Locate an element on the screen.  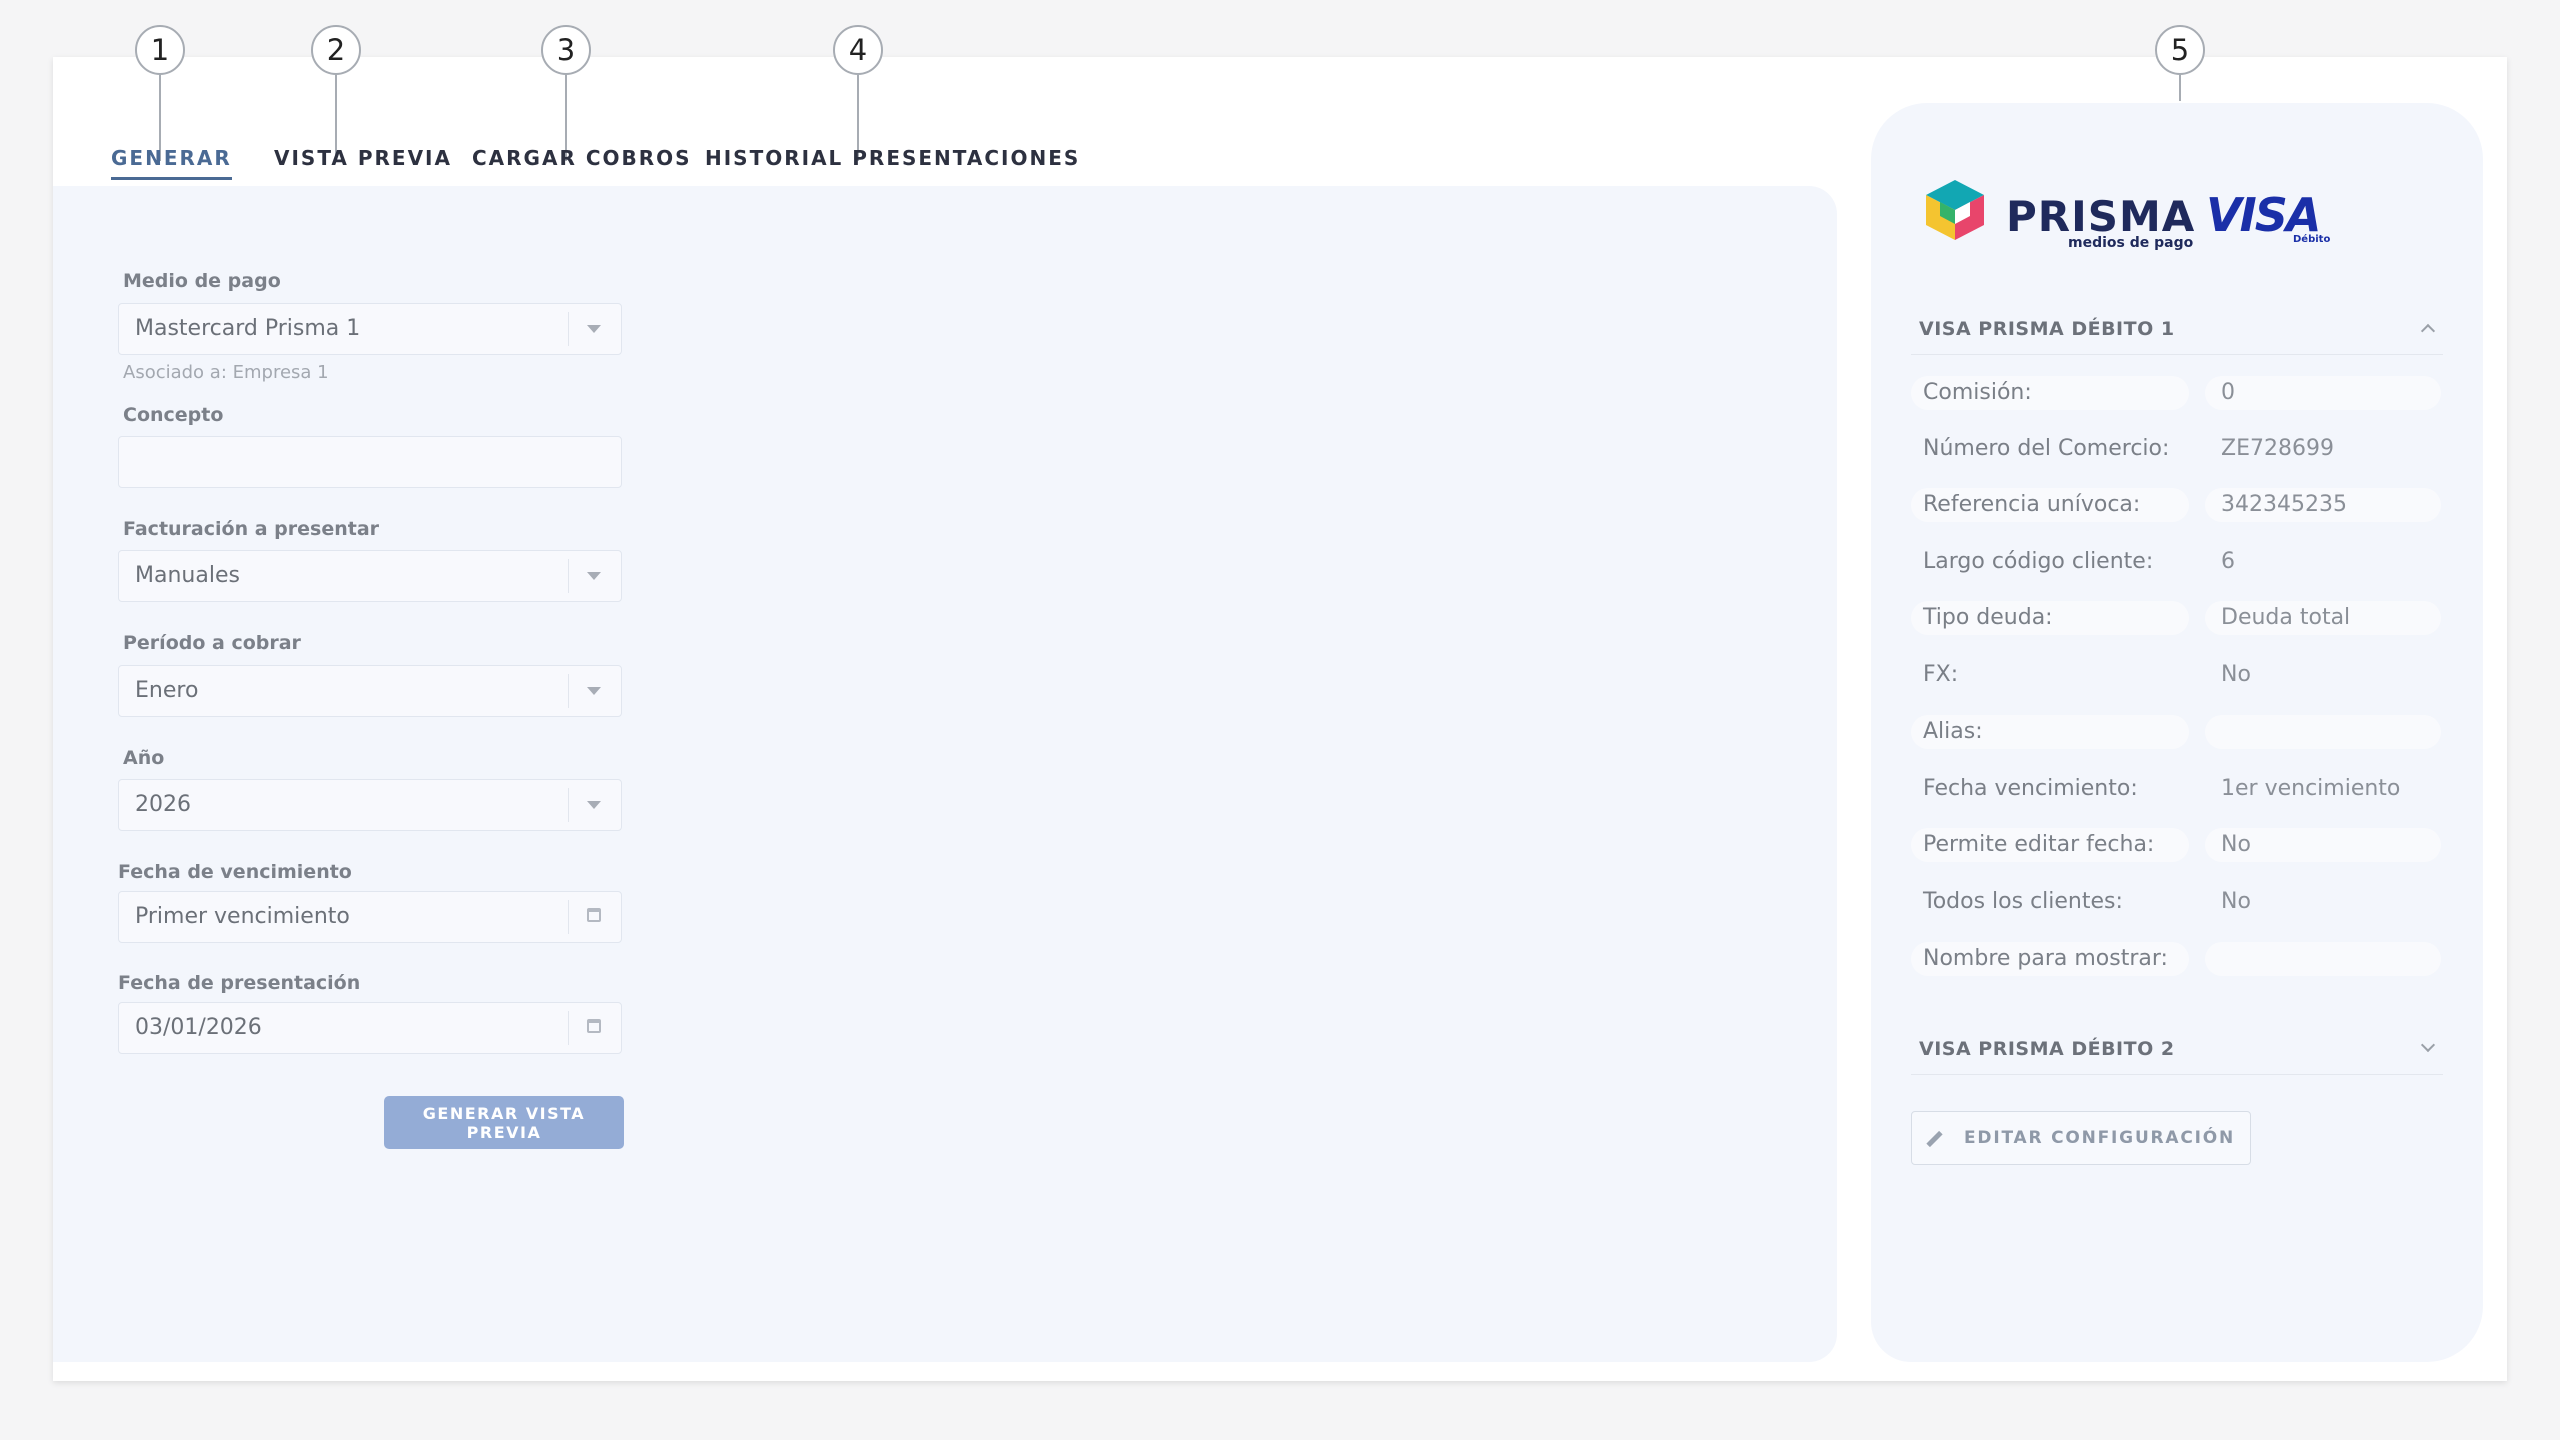
chevron-down-icon is located at coordinates (2428, 1045).